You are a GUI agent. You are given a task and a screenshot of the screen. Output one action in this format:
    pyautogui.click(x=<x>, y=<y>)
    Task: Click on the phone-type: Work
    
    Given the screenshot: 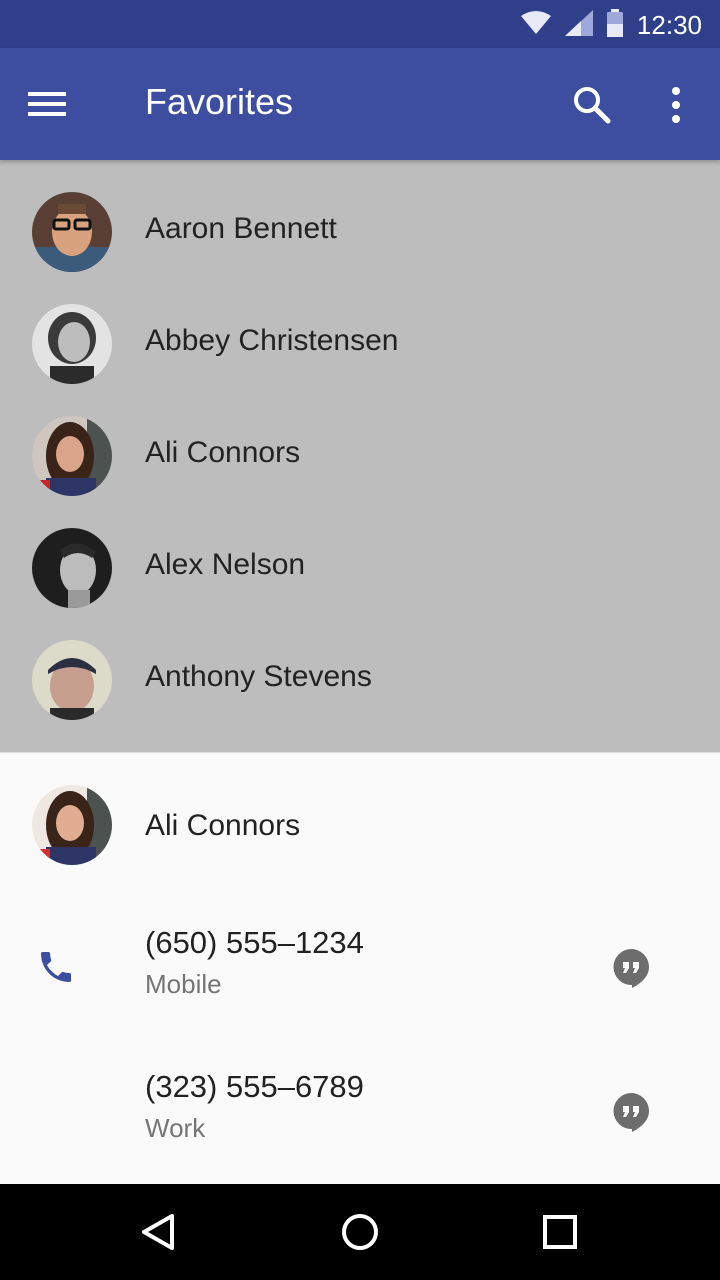 What is the action you would take?
    pyautogui.click(x=175, y=1128)
    